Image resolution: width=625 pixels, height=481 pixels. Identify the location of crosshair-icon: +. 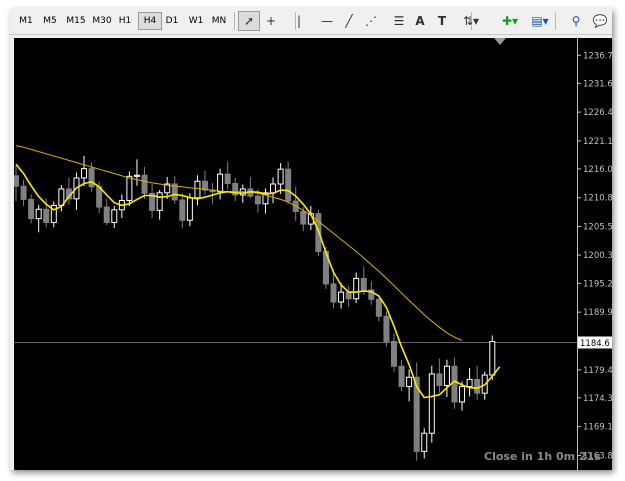
(271, 21).